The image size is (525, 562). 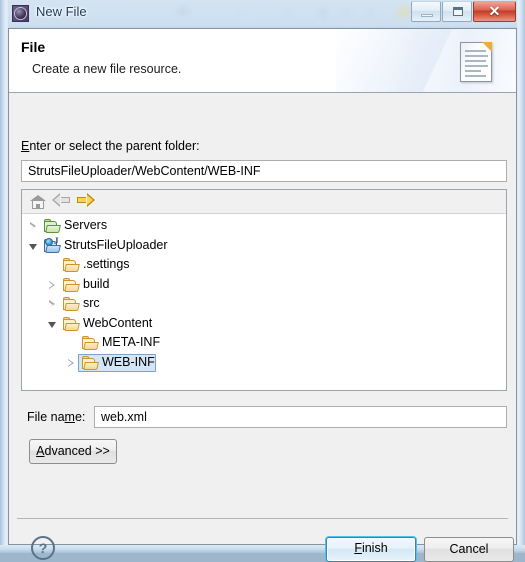 What do you see at coordinates (96, 283) in the screenshot?
I see `tree-item-label: build` at bounding box center [96, 283].